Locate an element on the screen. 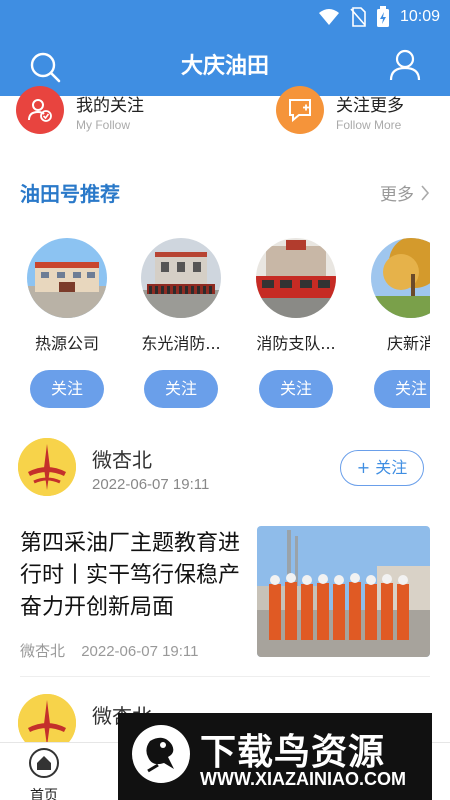 This screenshot has height=800, width=450. article-source: 微杏北 is located at coordinates (43, 651).